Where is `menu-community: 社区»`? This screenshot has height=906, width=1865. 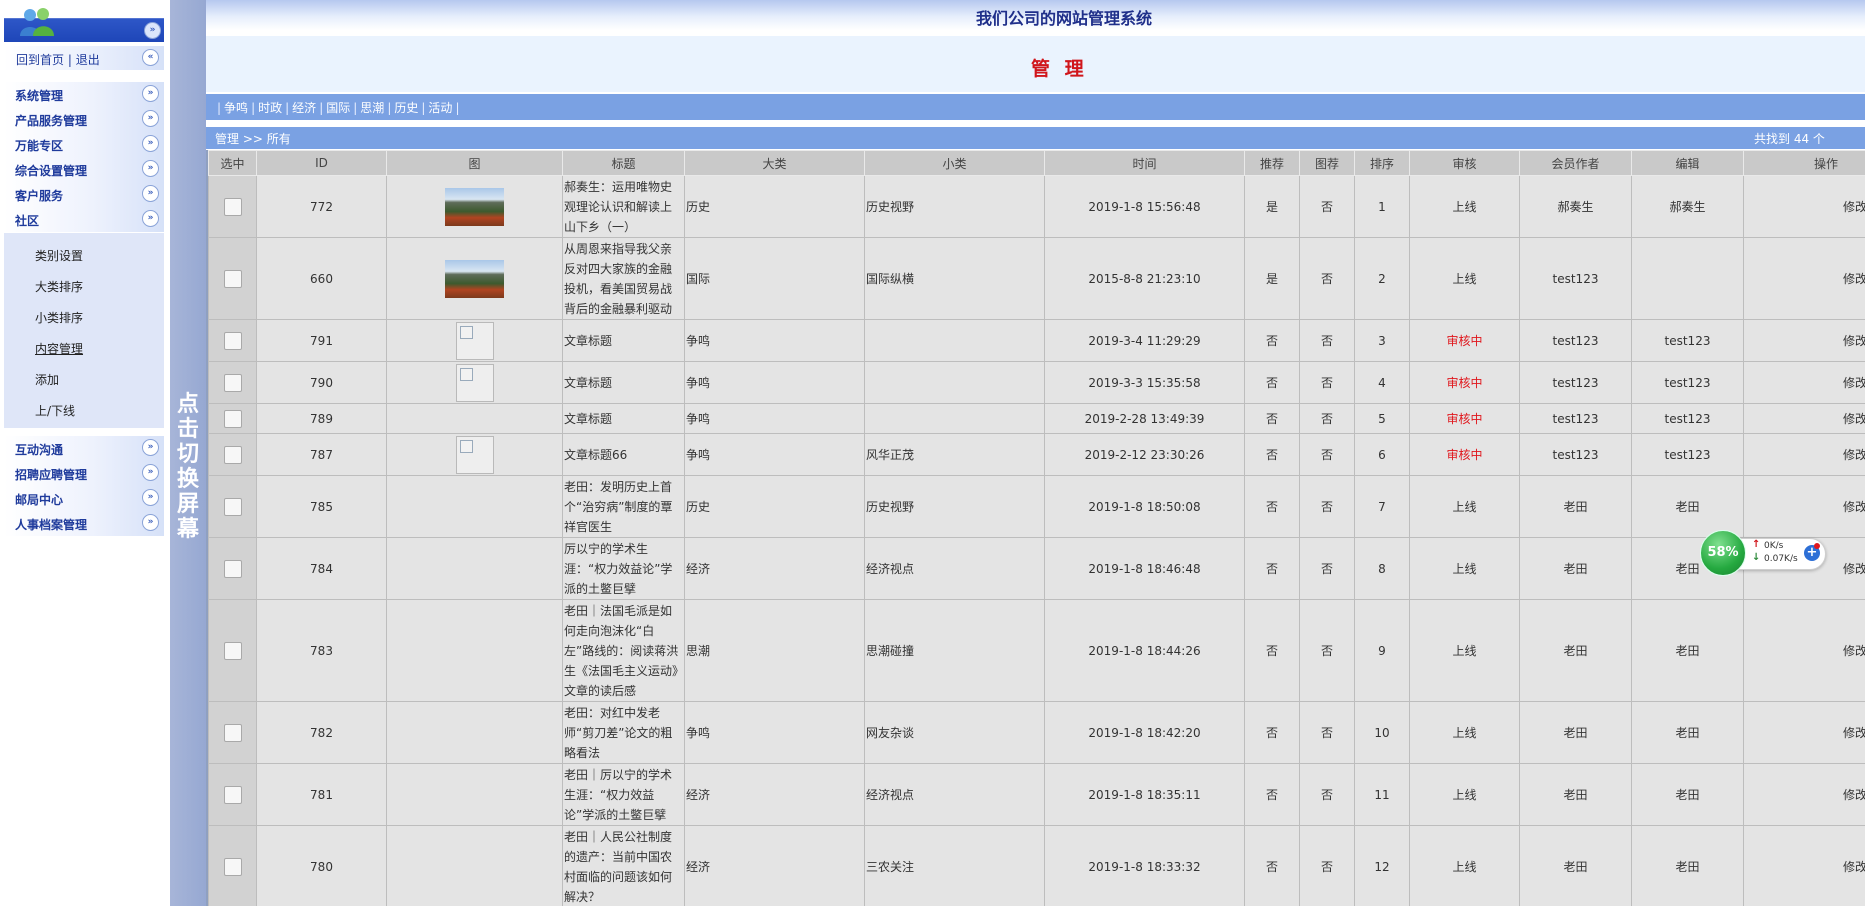
menu-community: 社区» is located at coordinates (84, 219).